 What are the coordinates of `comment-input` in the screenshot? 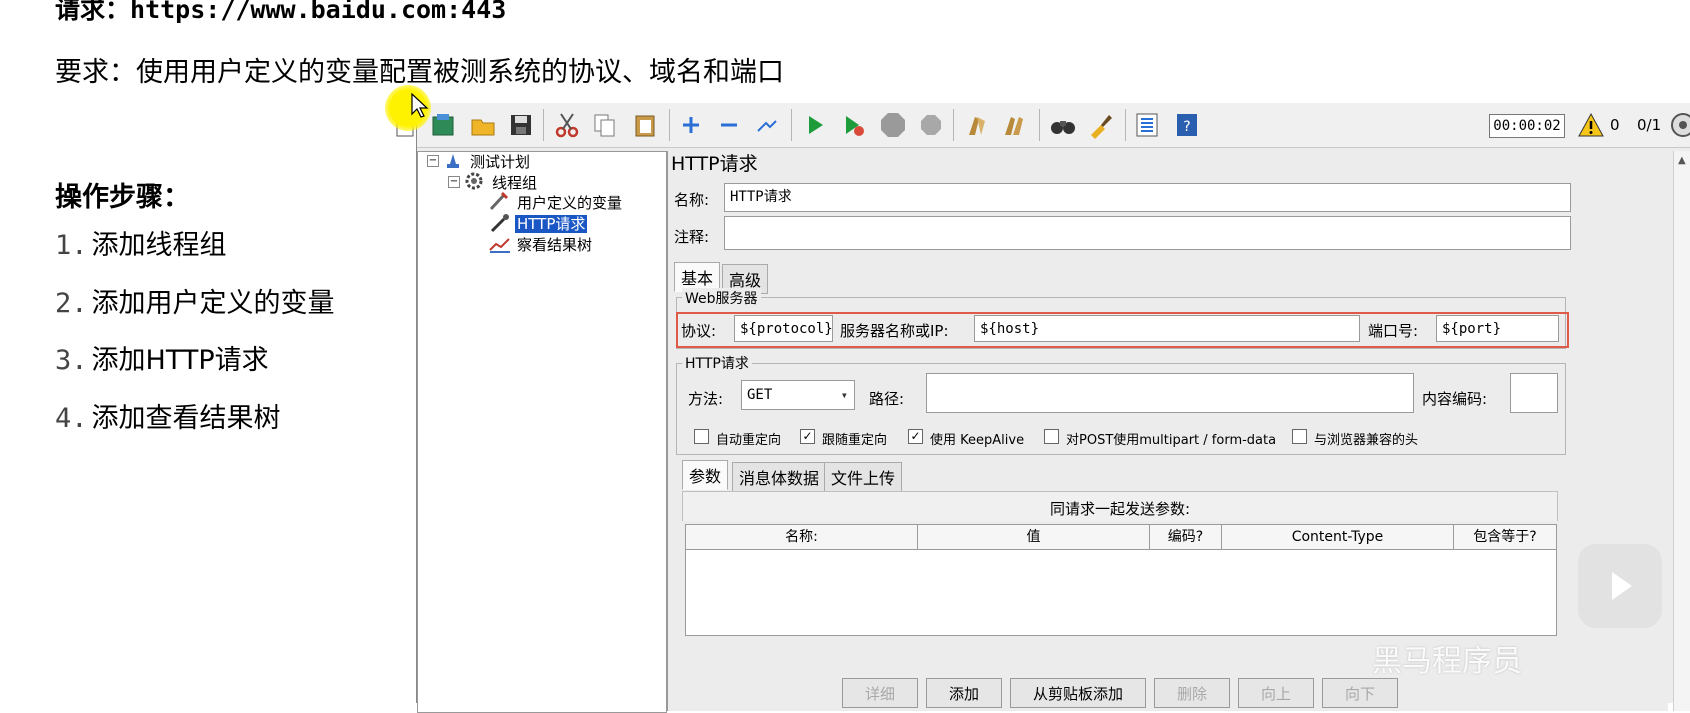 It's located at (1147, 233).